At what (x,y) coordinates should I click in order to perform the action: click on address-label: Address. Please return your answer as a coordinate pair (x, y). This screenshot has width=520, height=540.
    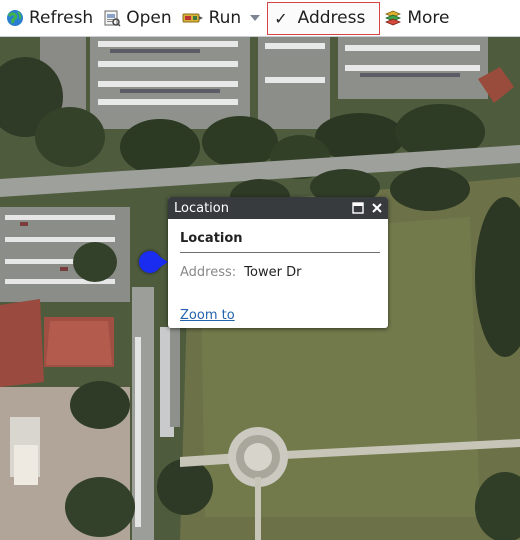
    Looking at the image, I should click on (331, 18).